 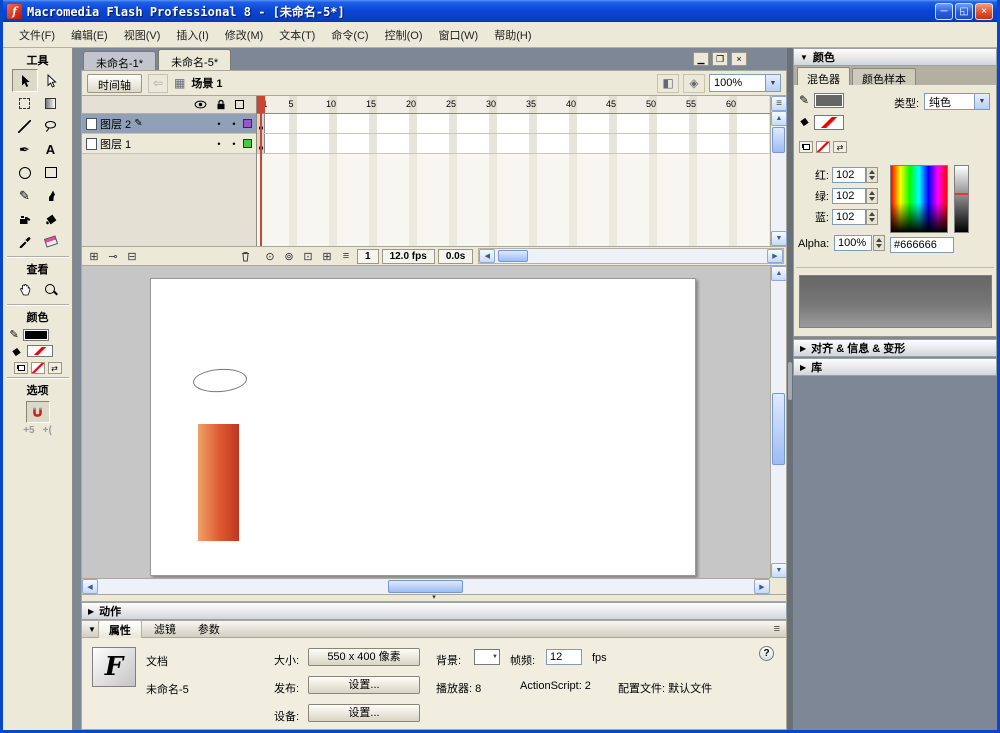 I want to click on menu-item: 视图(V), so click(x=142, y=35).